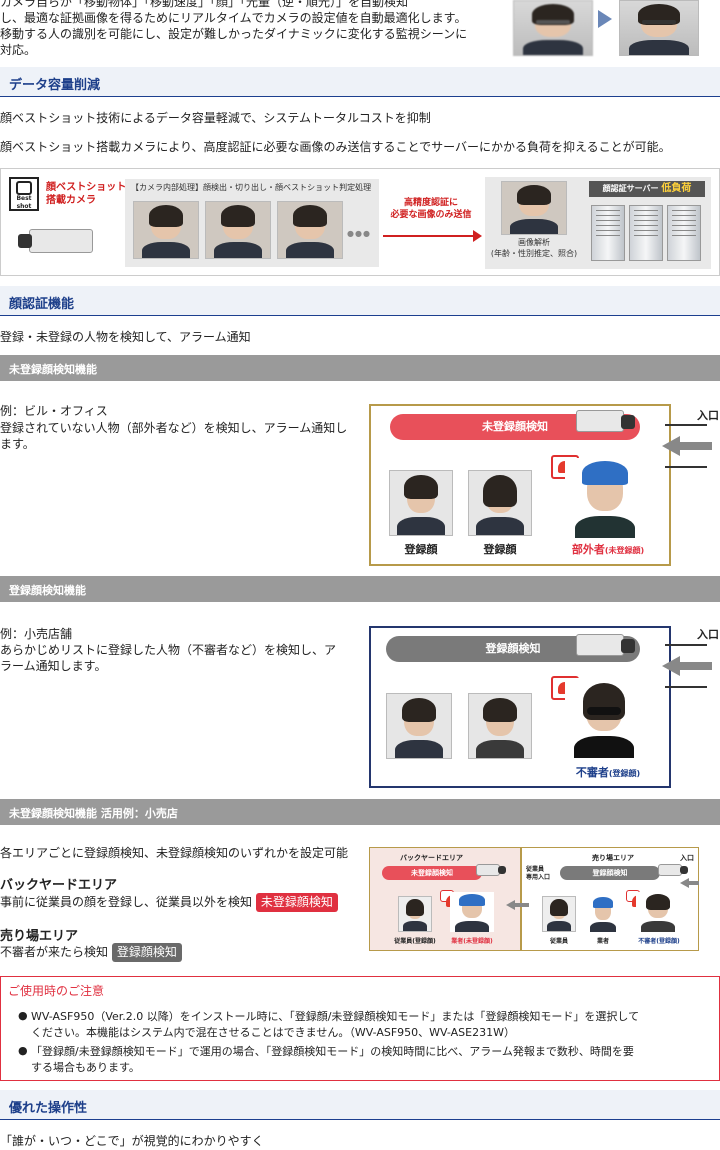 Image resolution: width=720 pixels, height=1150 pixels. I want to click on detection-pill: 未登録顔検知, so click(432, 873).